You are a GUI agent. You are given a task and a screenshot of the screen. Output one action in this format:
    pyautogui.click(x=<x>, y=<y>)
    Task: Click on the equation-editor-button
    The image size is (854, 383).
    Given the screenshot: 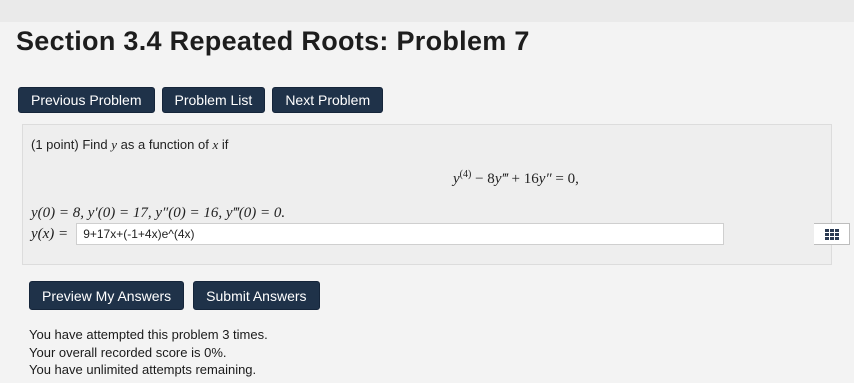 What is the action you would take?
    pyautogui.click(x=832, y=234)
    